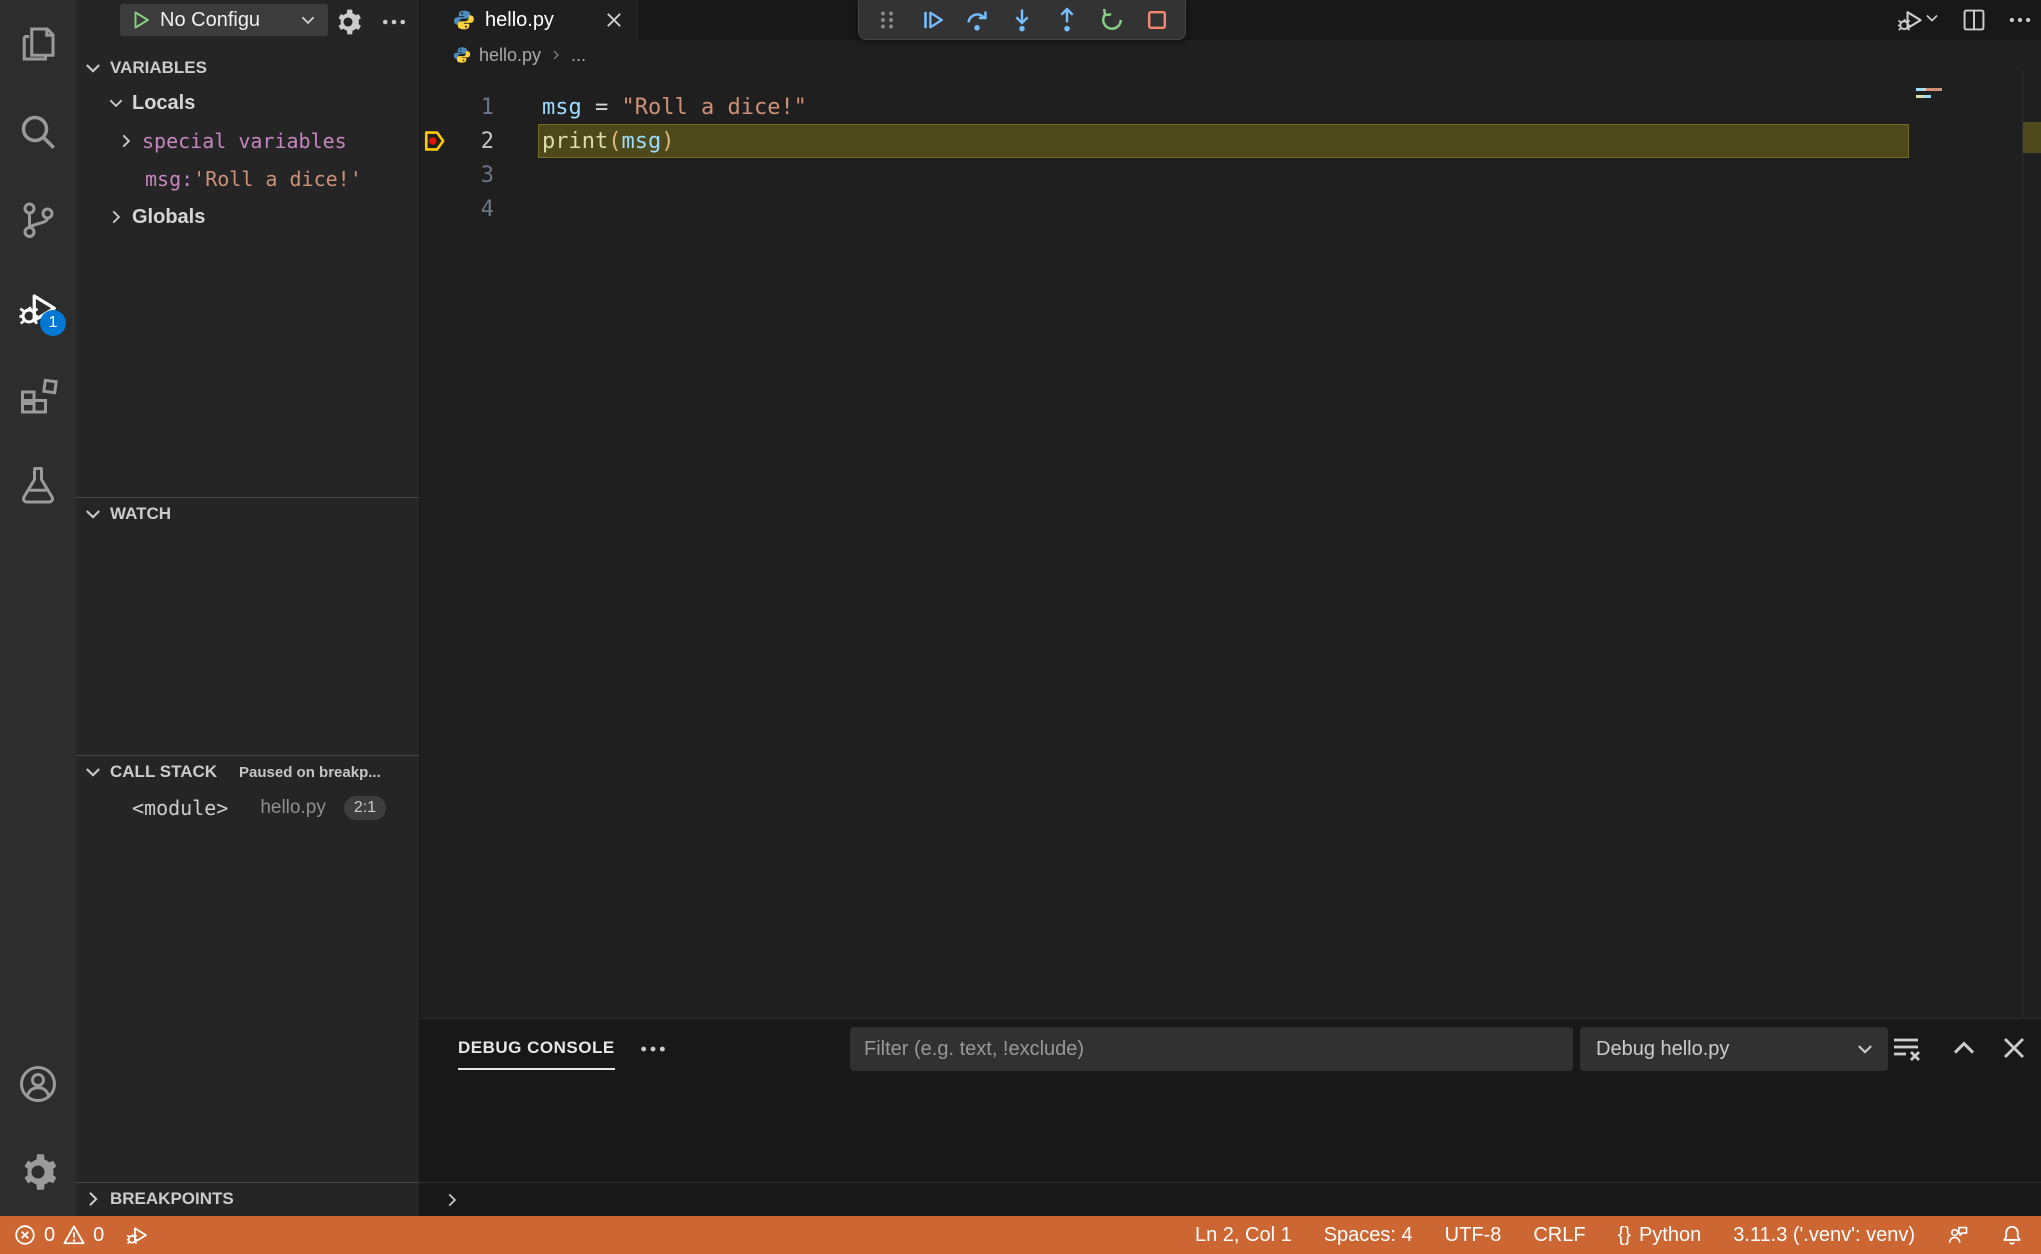  Describe the element at coordinates (1368, 1235) in the screenshot. I see `indentation: Spaces: 4` at that location.